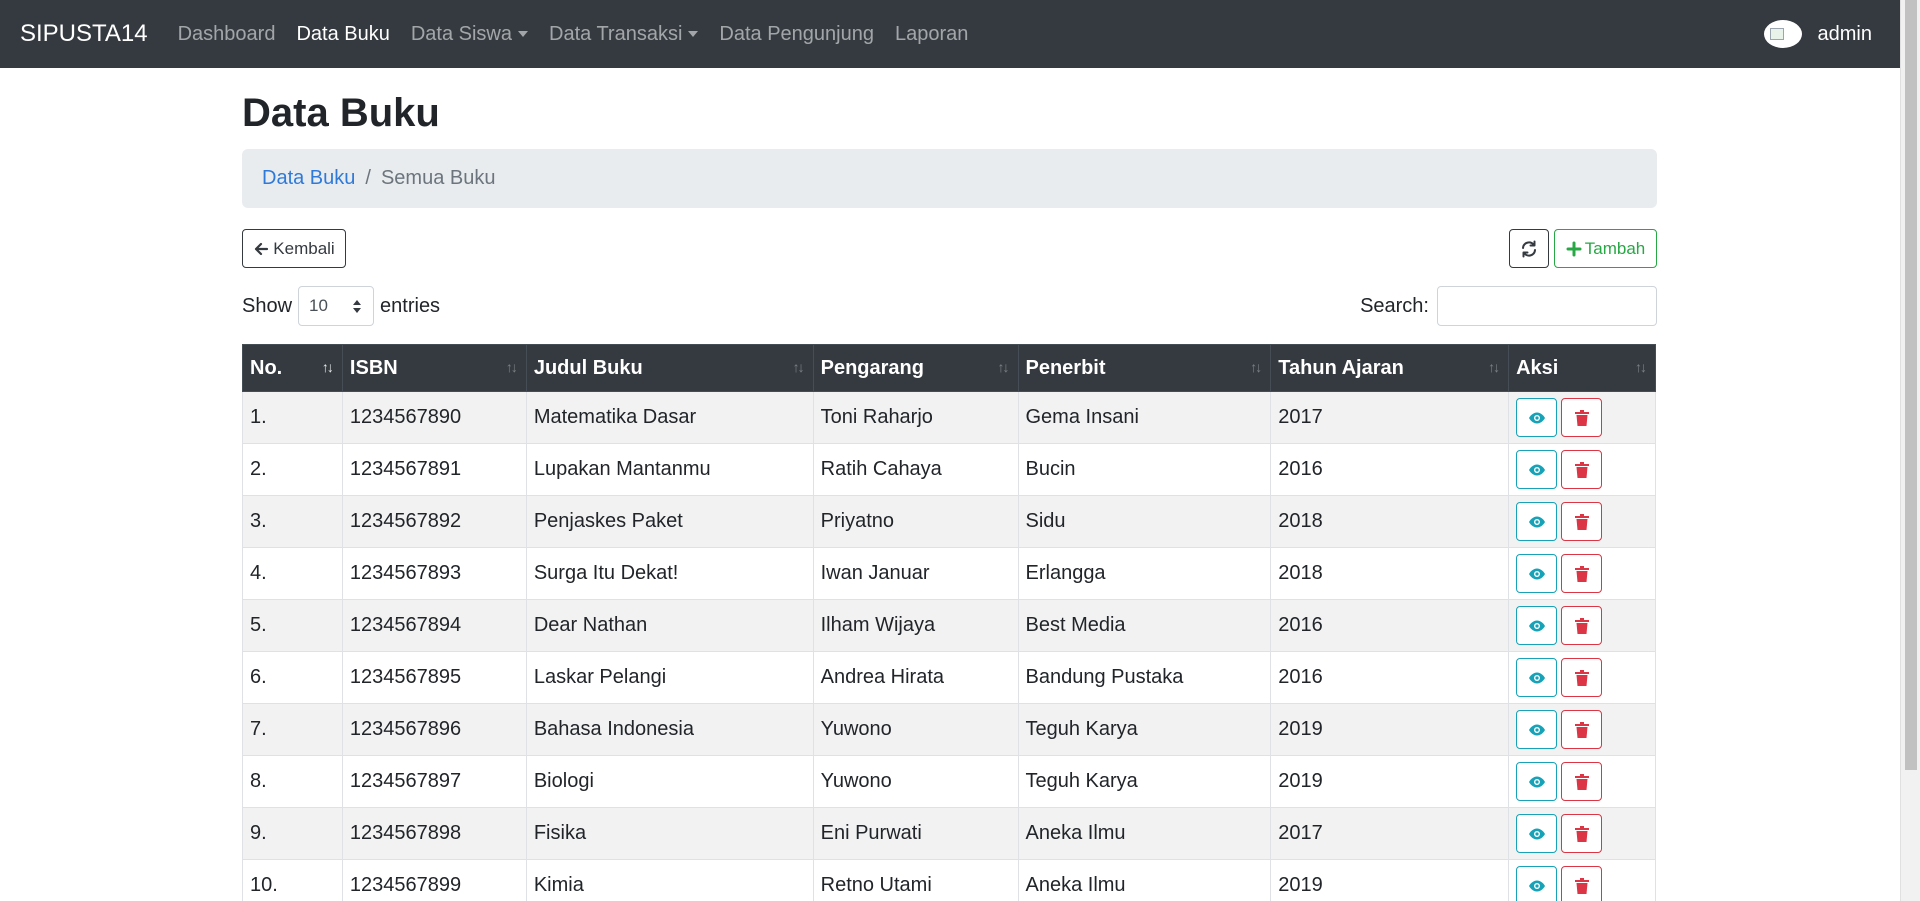  Describe the element at coordinates (1144, 521) in the screenshot. I see `cell-penerbit: Sidu` at that location.